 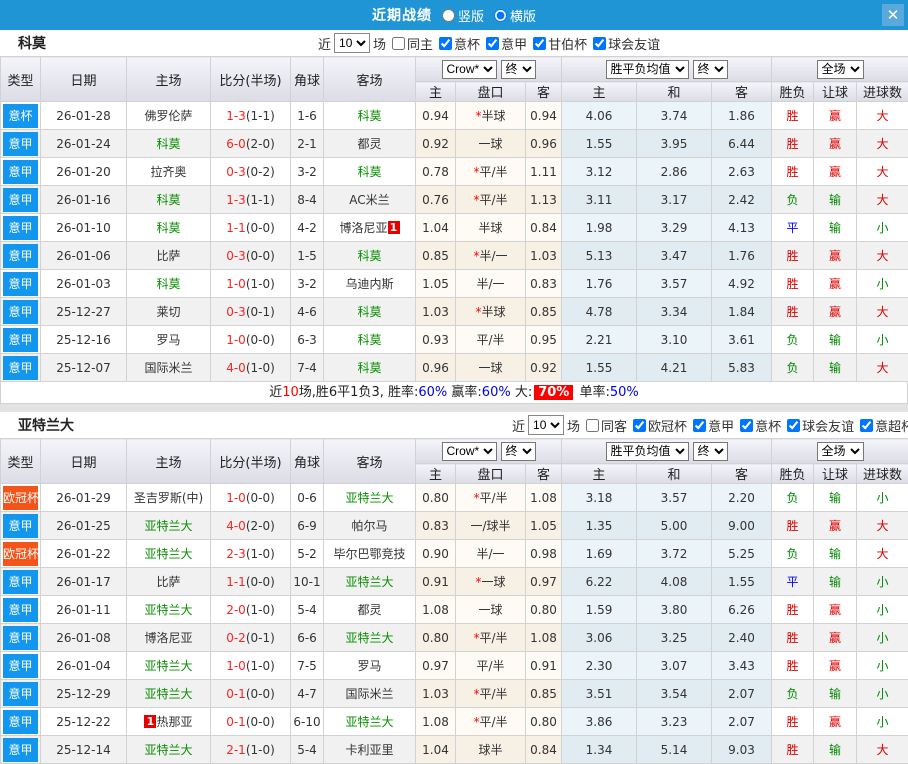 I want to click on subcol-header-euro-away: 客, so click(x=742, y=92).